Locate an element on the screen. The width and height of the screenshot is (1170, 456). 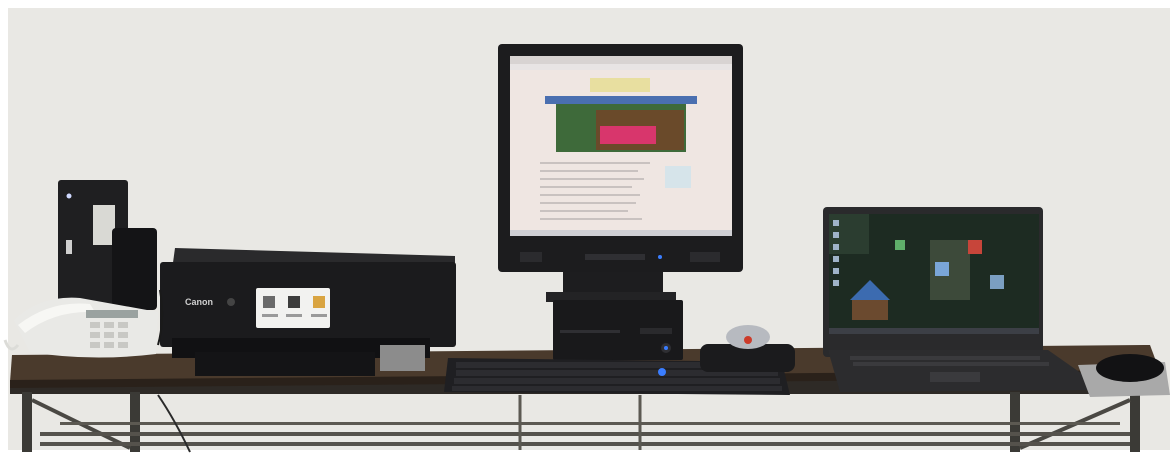
mouse-logo-icon is located at coordinates (748, 340).